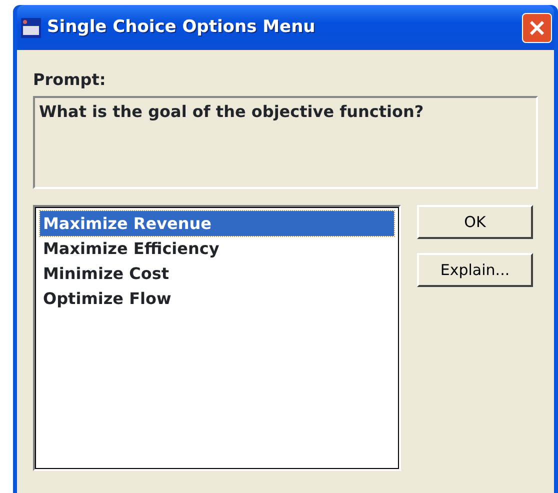  Describe the element at coordinates (69, 80) in the screenshot. I see `prompt-label: Prompt:` at that location.